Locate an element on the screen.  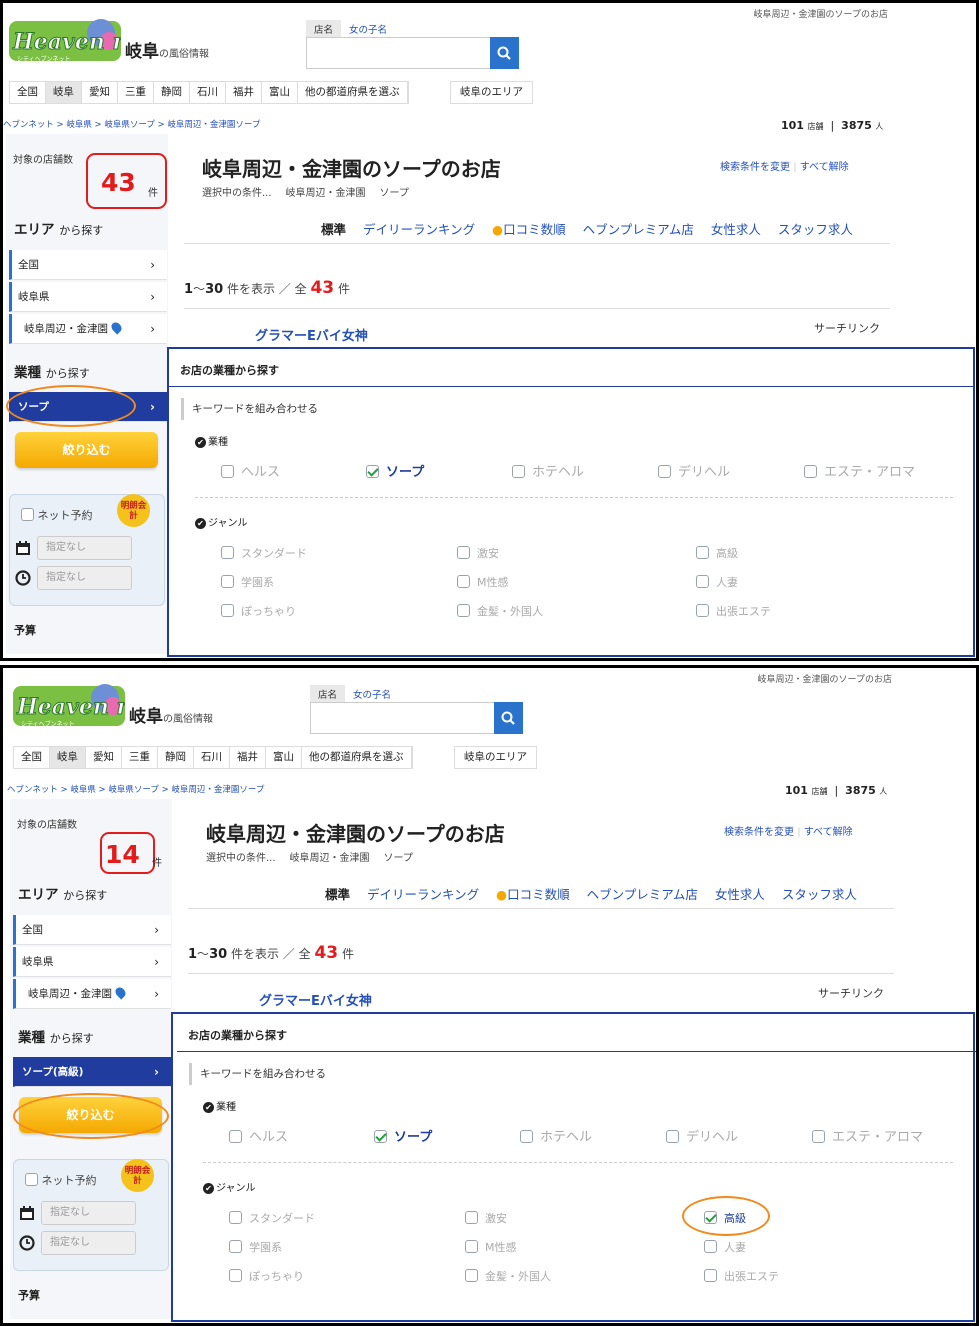
genre-option-cheap: 激安 is located at coordinates (478, 553).